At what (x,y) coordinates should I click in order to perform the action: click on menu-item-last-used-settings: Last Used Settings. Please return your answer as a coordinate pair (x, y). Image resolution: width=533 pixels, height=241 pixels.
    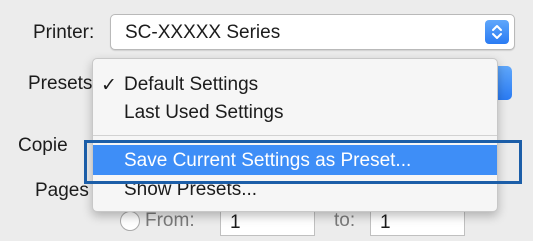
    Looking at the image, I should click on (295, 112).